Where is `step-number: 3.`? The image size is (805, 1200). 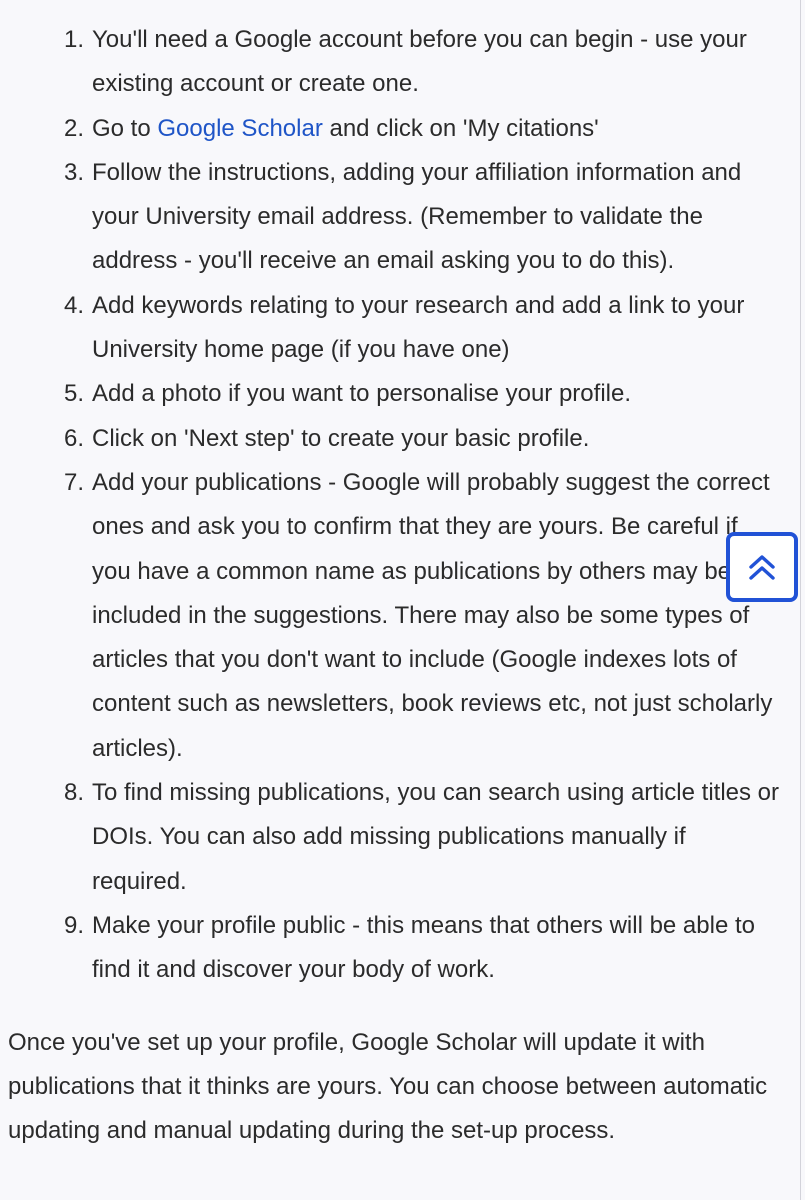 step-number: 3. is located at coordinates (74, 172).